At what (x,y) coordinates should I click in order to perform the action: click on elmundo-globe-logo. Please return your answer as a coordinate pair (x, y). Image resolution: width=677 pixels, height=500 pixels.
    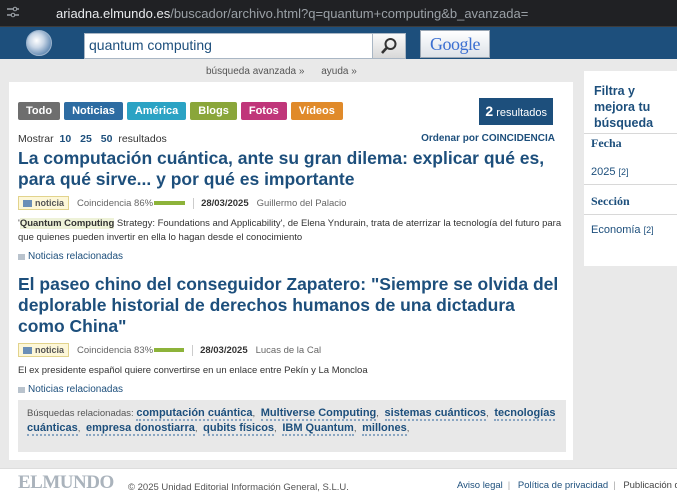
    Looking at the image, I should click on (39, 43).